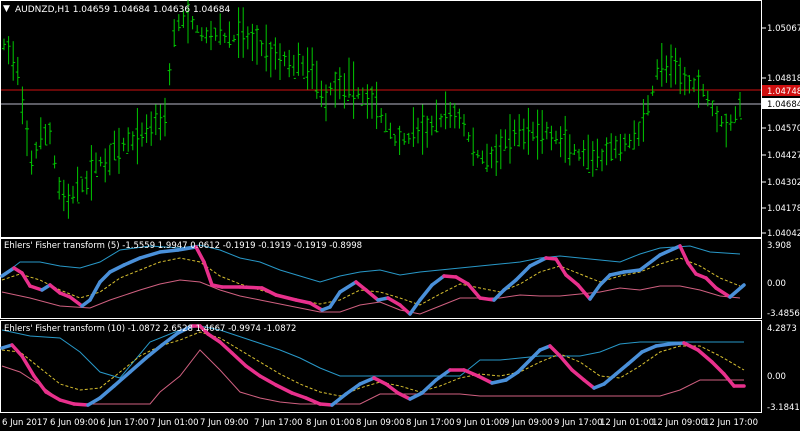 Image resolution: width=800 pixels, height=431 pixels. What do you see at coordinates (627, 423) in the screenshot?
I see `time-axis-label: 12 Jun 01:00` at bounding box center [627, 423].